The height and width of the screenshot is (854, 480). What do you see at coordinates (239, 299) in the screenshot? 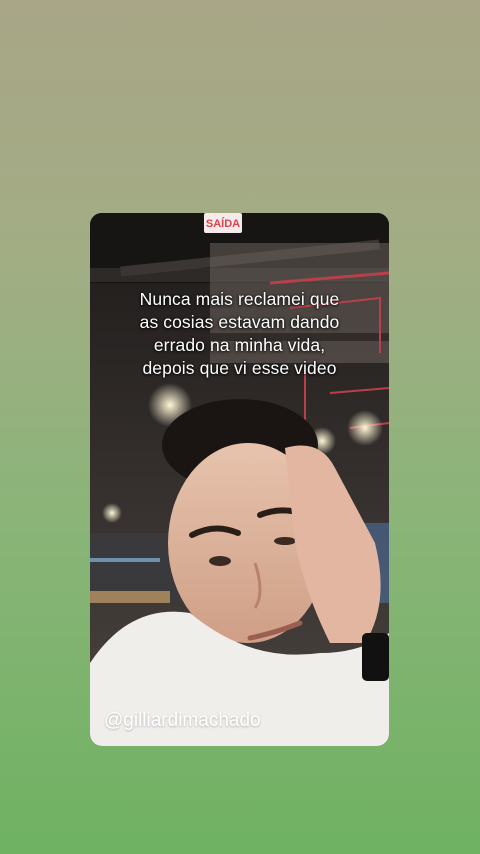
I see `caption-line: Nunca mais reclamei que` at bounding box center [239, 299].